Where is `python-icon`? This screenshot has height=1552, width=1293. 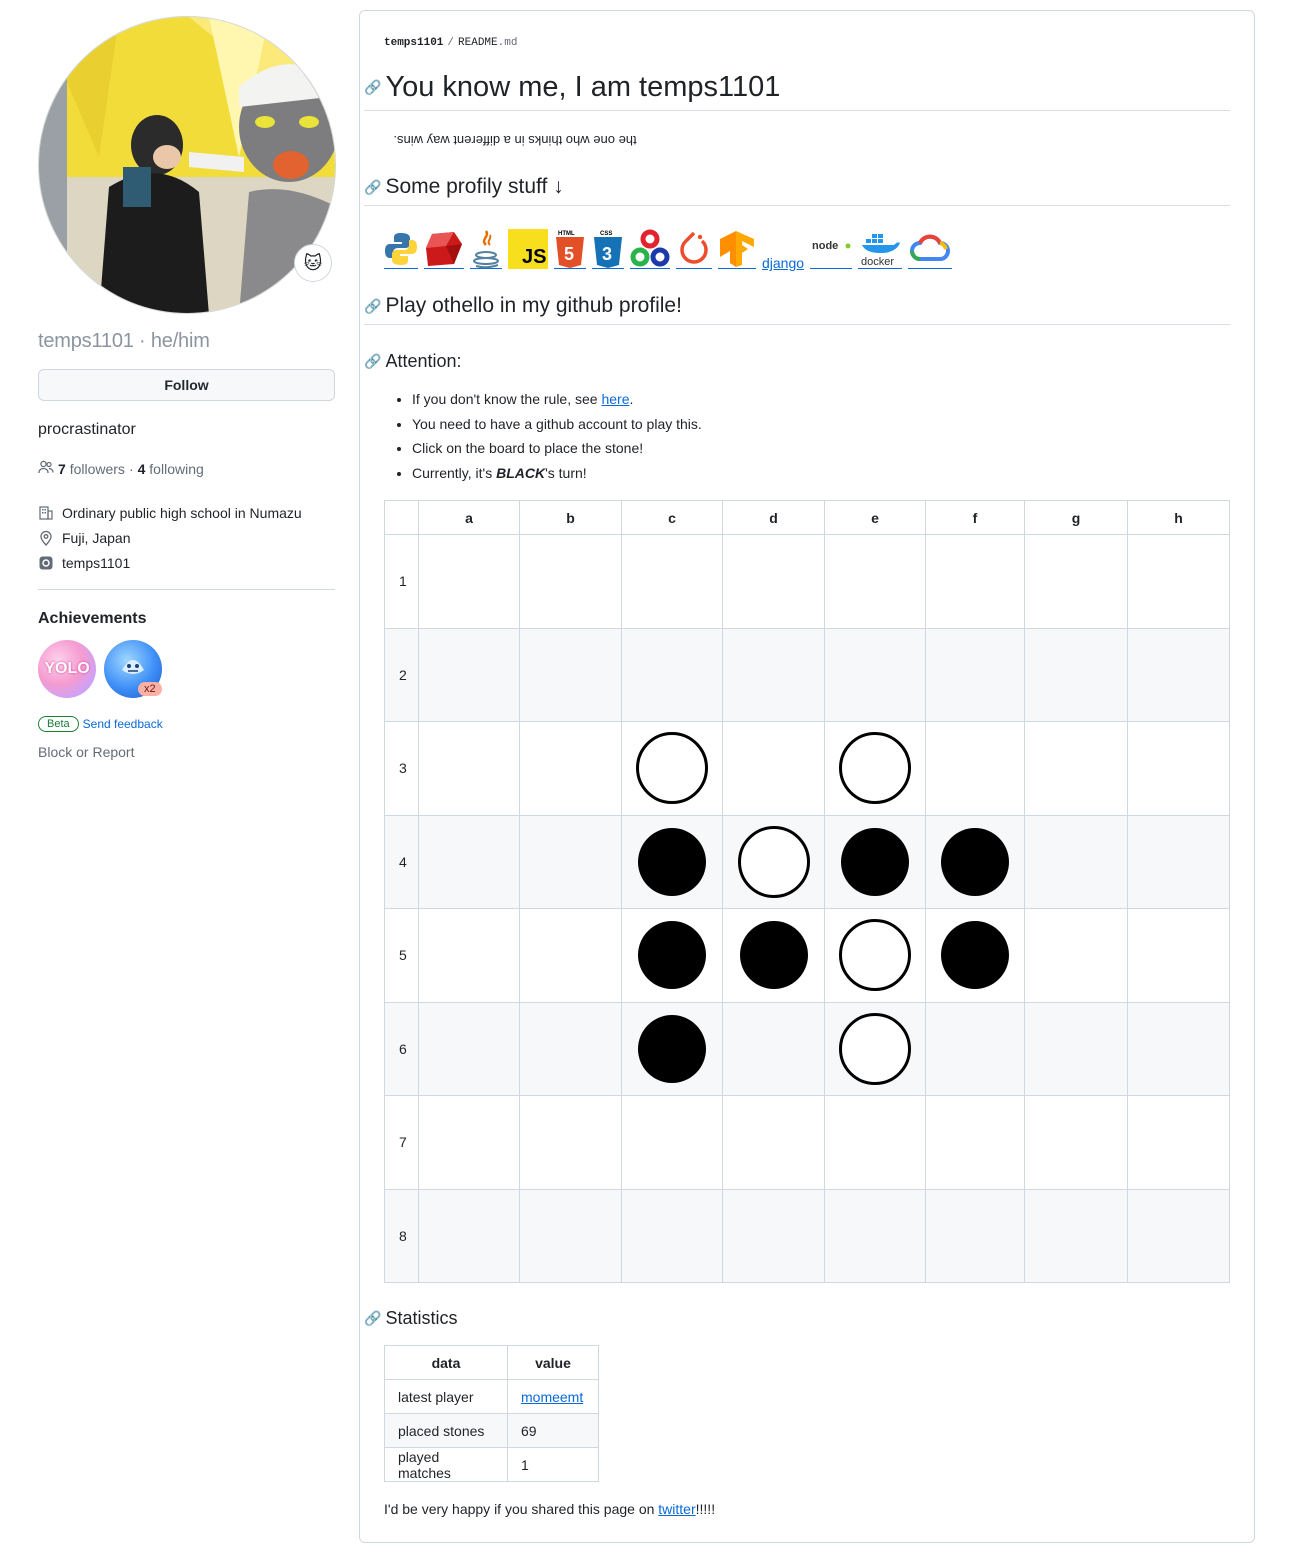 python-icon is located at coordinates (401, 249).